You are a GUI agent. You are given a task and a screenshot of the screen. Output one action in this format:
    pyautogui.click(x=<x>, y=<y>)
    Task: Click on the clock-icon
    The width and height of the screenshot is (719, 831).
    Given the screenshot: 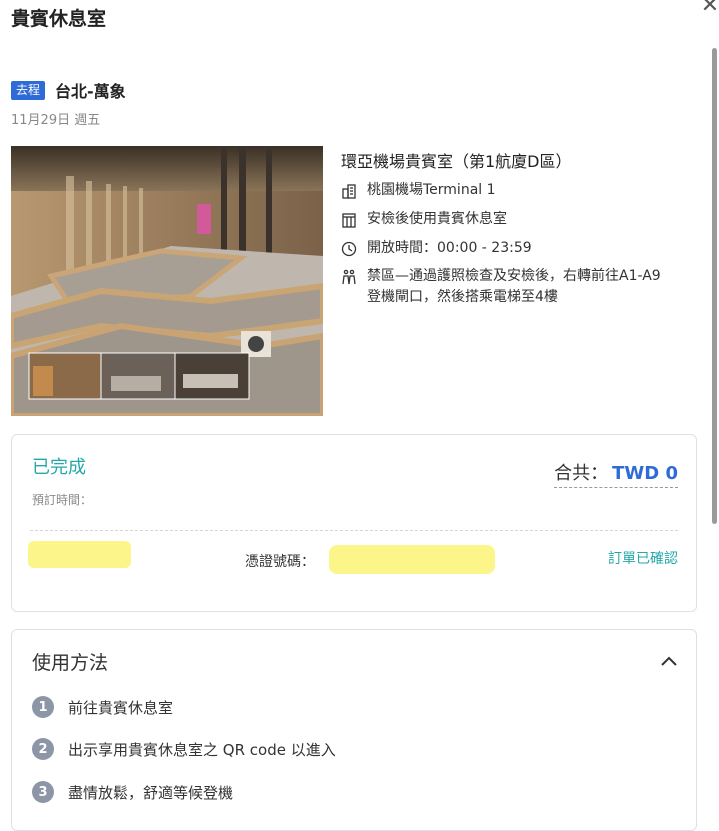 What is the action you would take?
    pyautogui.click(x=349, y=249)
    